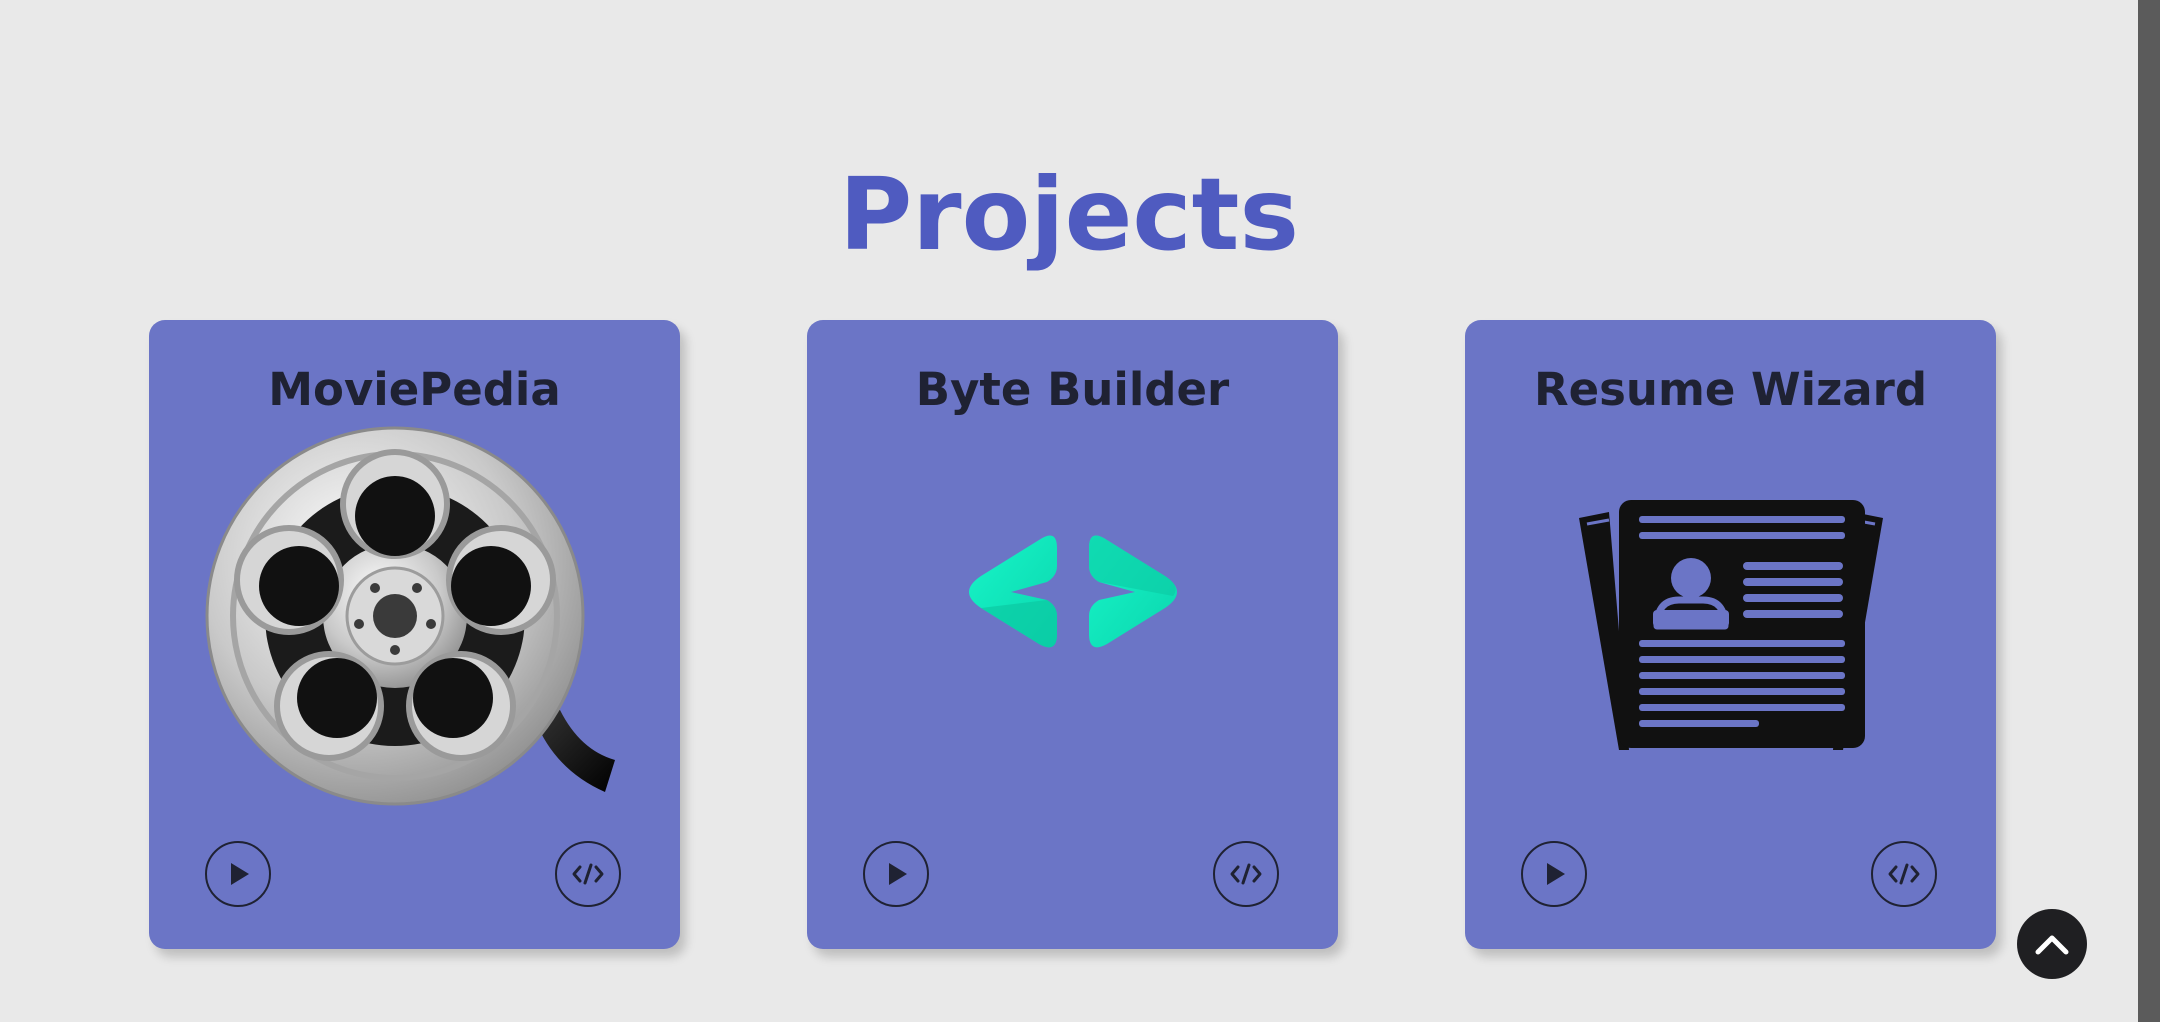 The width and height of the screenshot is (2160, 1022). I want to click on project-title: MoviePedia, so click(414, 389).